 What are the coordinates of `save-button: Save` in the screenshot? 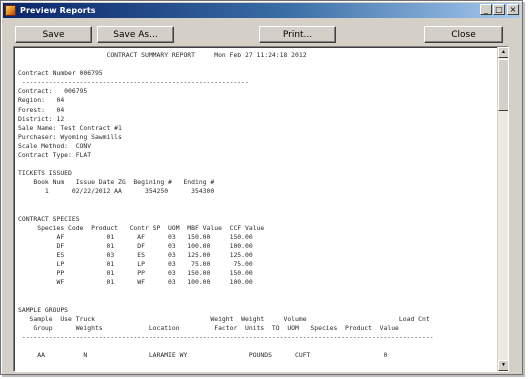 It's located at (53, 34).